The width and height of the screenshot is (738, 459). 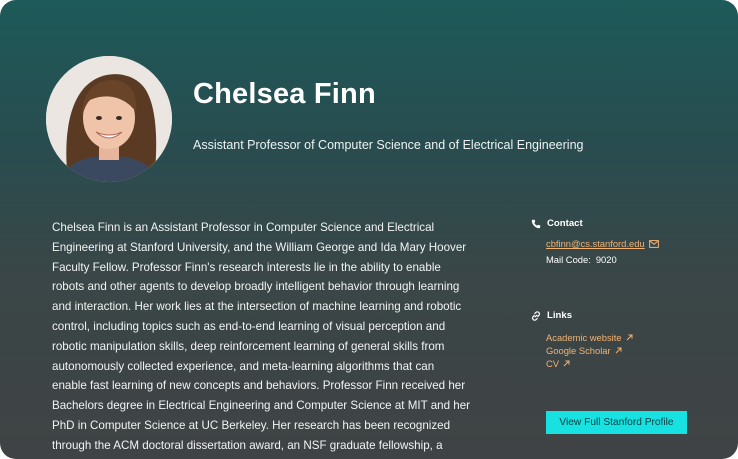 I want to click on profile-photo, so click(x=109, y=119).